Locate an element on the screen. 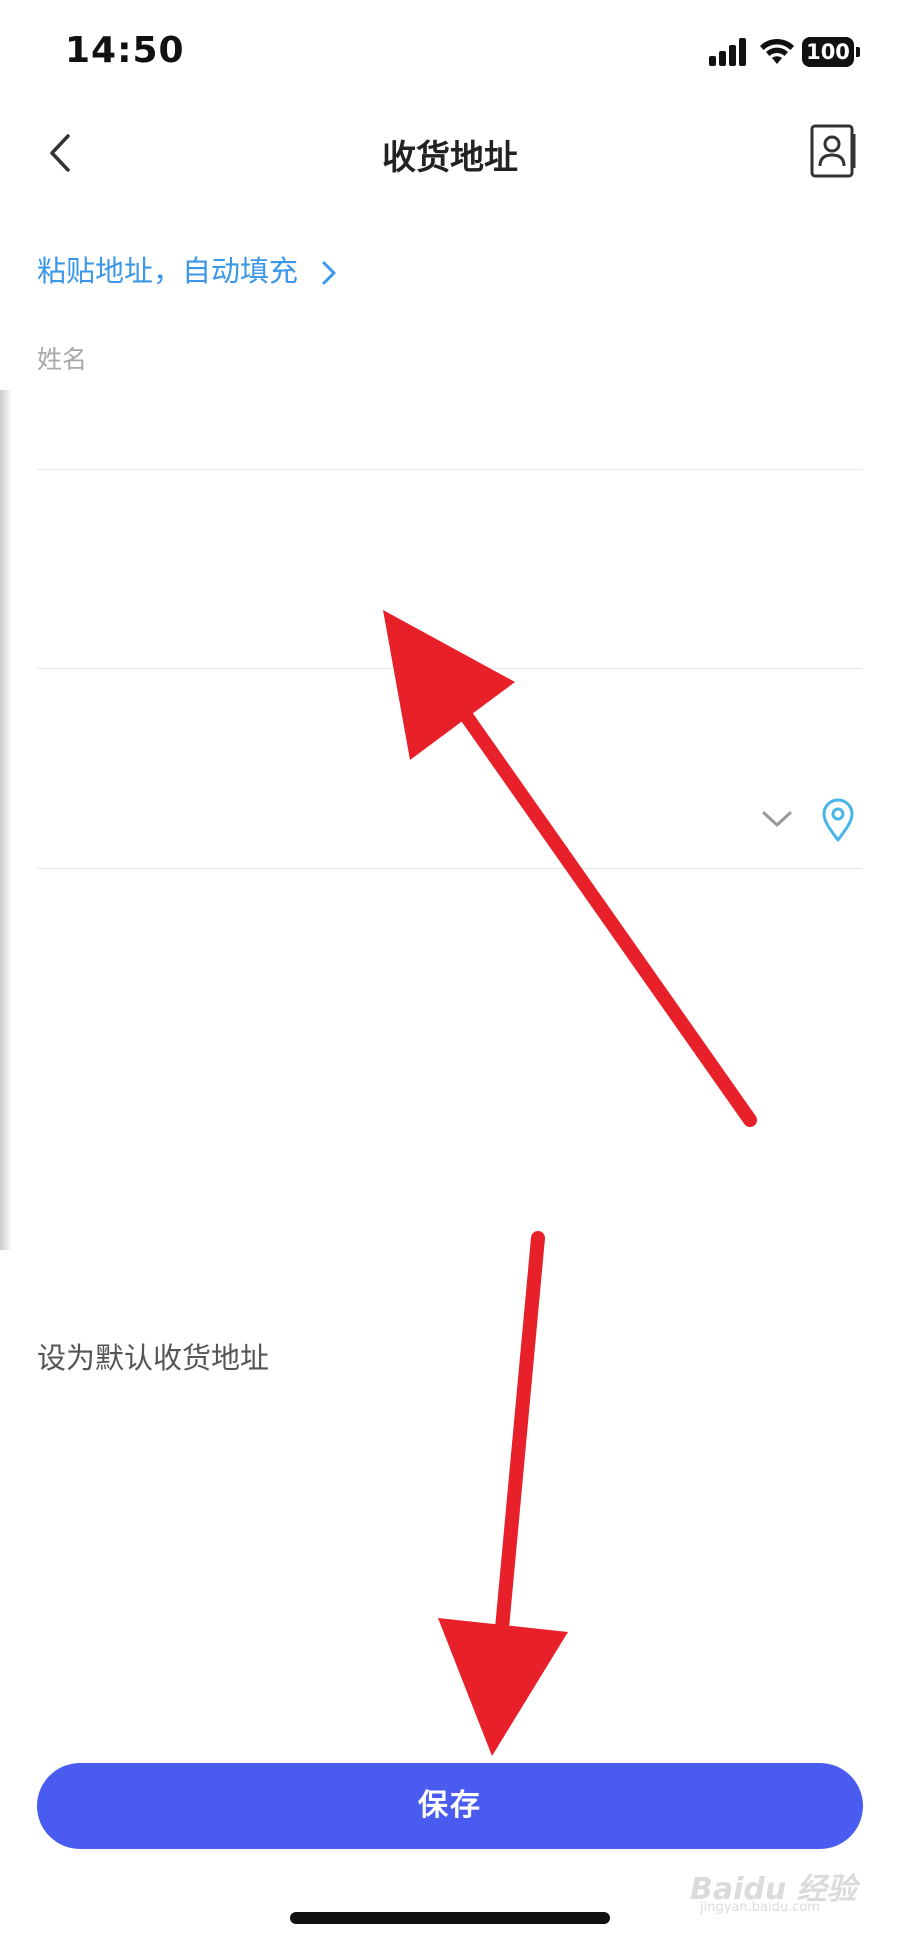 Image resolution: width=900 pixels, height=1940 pixels. wifi-icon is located at coordinates (777, 51).